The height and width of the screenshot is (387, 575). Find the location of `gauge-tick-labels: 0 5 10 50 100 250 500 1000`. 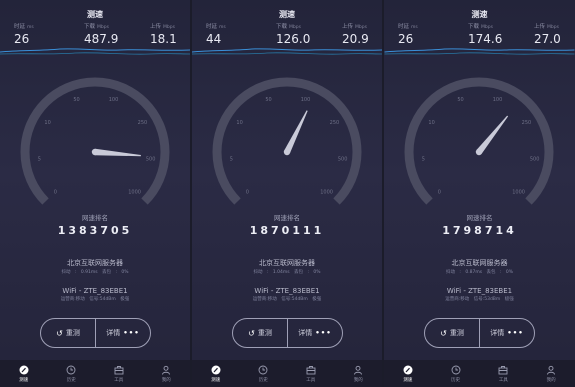

gauge-tick-labels: 0 5 10 50 100 250 500 1000 is located at coordinates (97, 146).